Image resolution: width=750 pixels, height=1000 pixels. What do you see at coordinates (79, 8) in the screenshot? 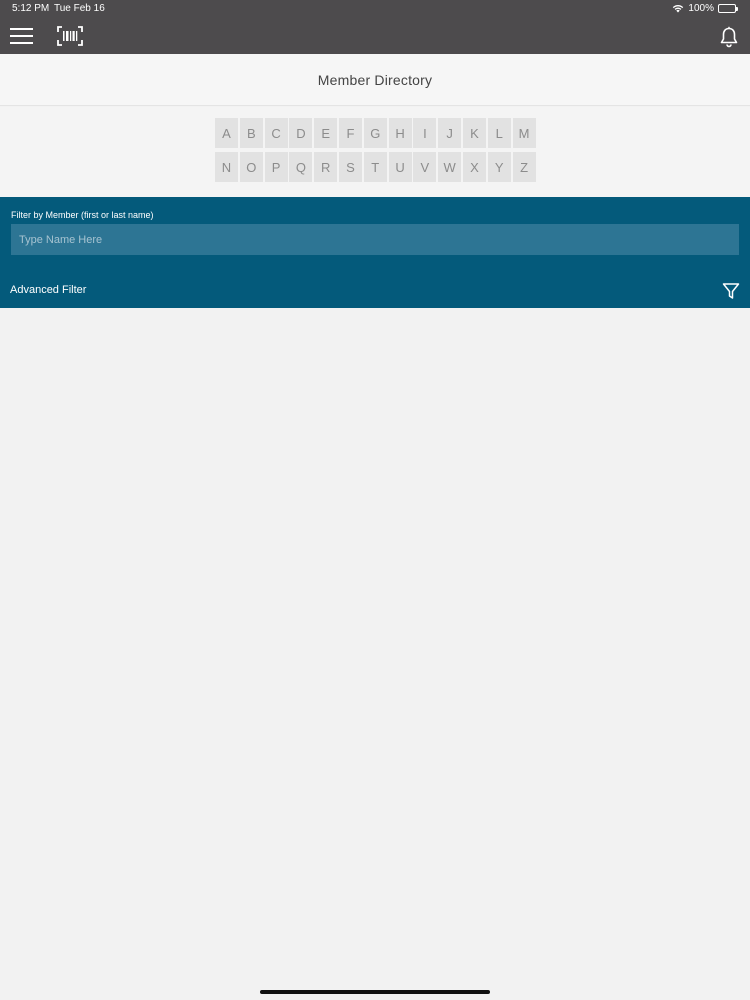
I see `status-date: Tue Feb 16` at bounding box center [79, 8].